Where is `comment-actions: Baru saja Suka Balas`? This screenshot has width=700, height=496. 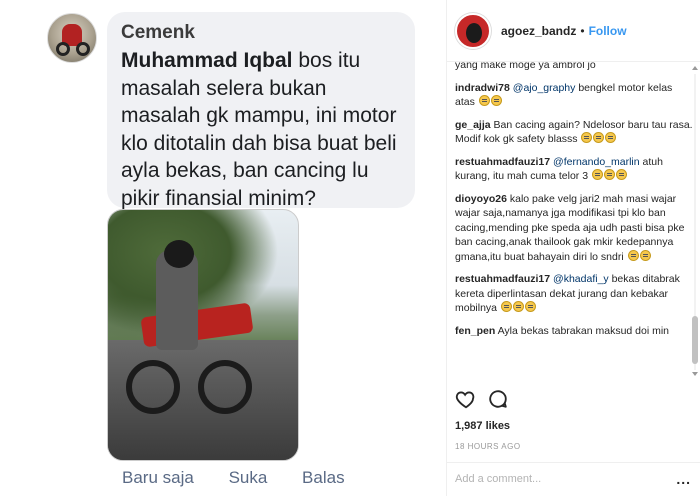 comment-actions: Baru saja Suka Balas is located at coordinates (248, 478).